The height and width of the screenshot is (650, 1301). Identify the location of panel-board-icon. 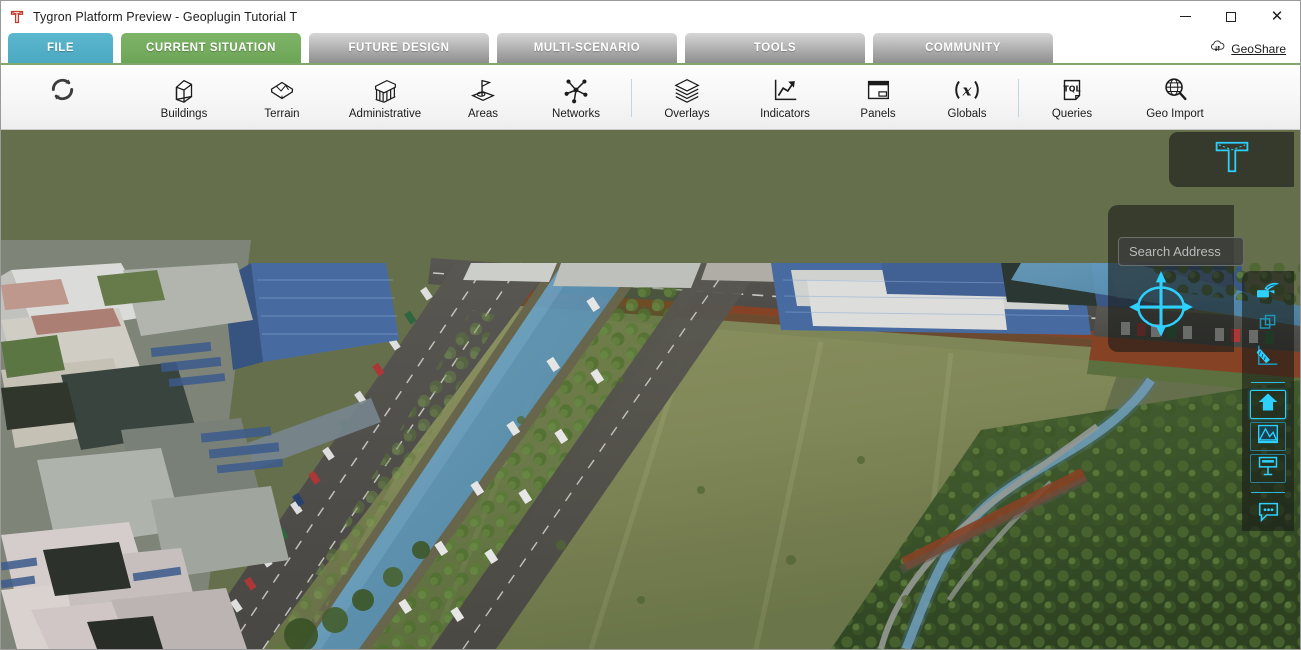
(1268, 468).